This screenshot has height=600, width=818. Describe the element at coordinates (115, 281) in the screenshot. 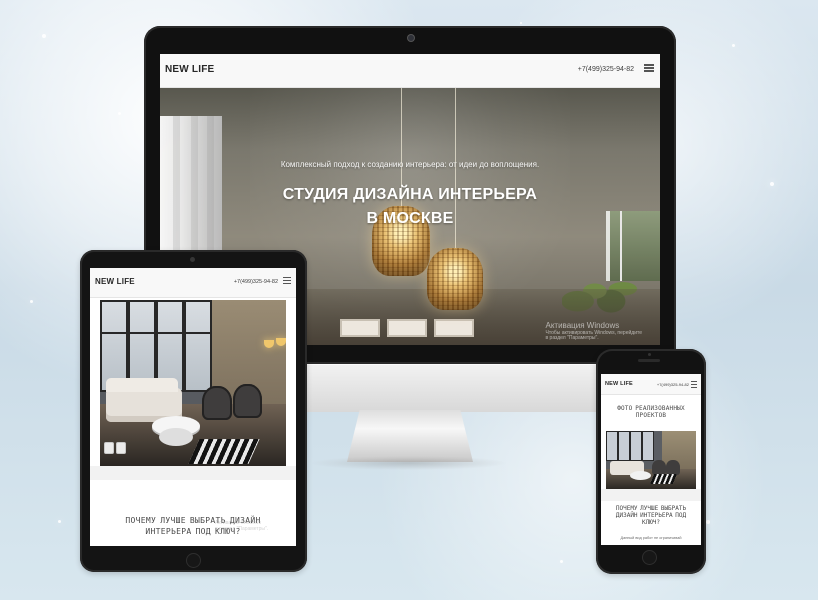

I see `tablet-brand-logo: NEW LIFE` at that location.